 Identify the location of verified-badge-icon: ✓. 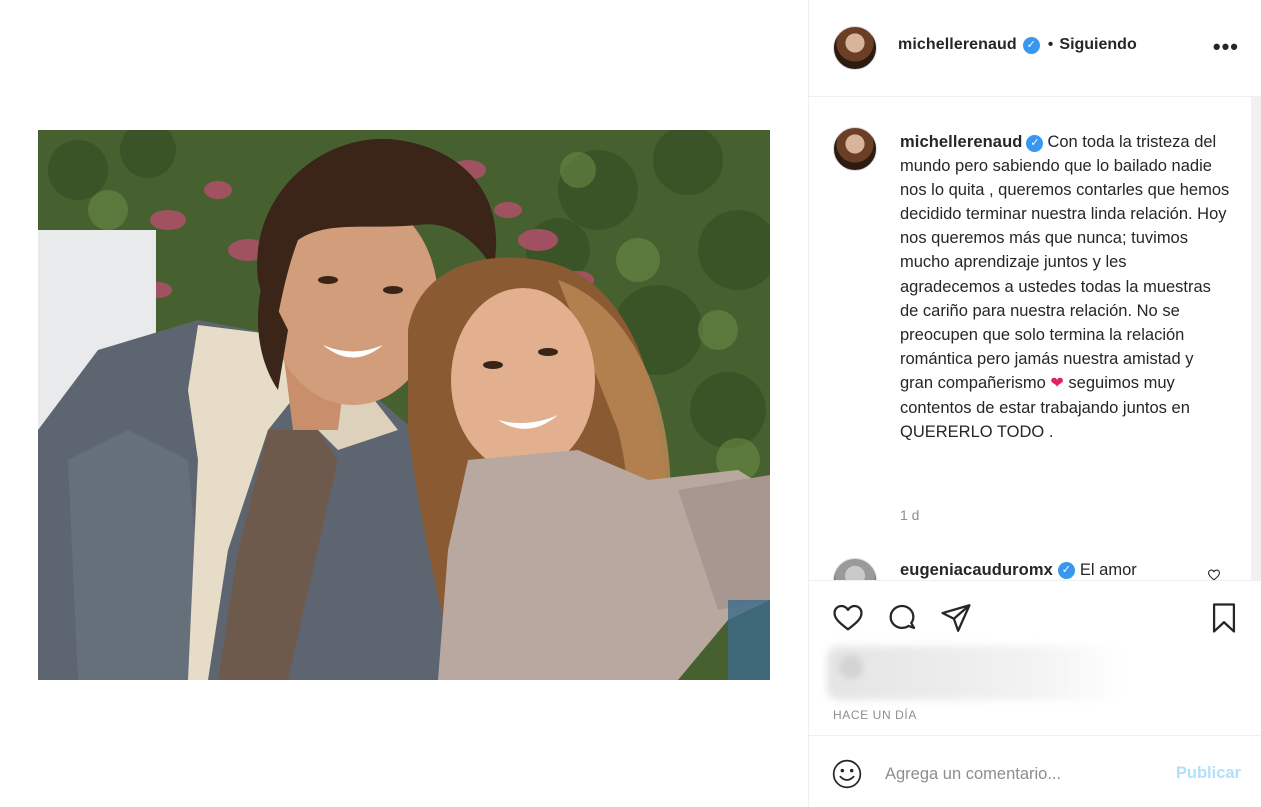
(1031, 45).